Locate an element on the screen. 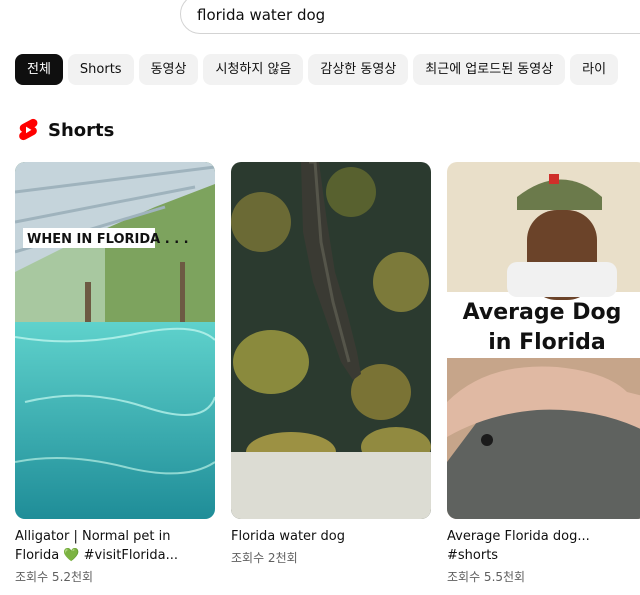  search-box is located at coordinates (410, 17).